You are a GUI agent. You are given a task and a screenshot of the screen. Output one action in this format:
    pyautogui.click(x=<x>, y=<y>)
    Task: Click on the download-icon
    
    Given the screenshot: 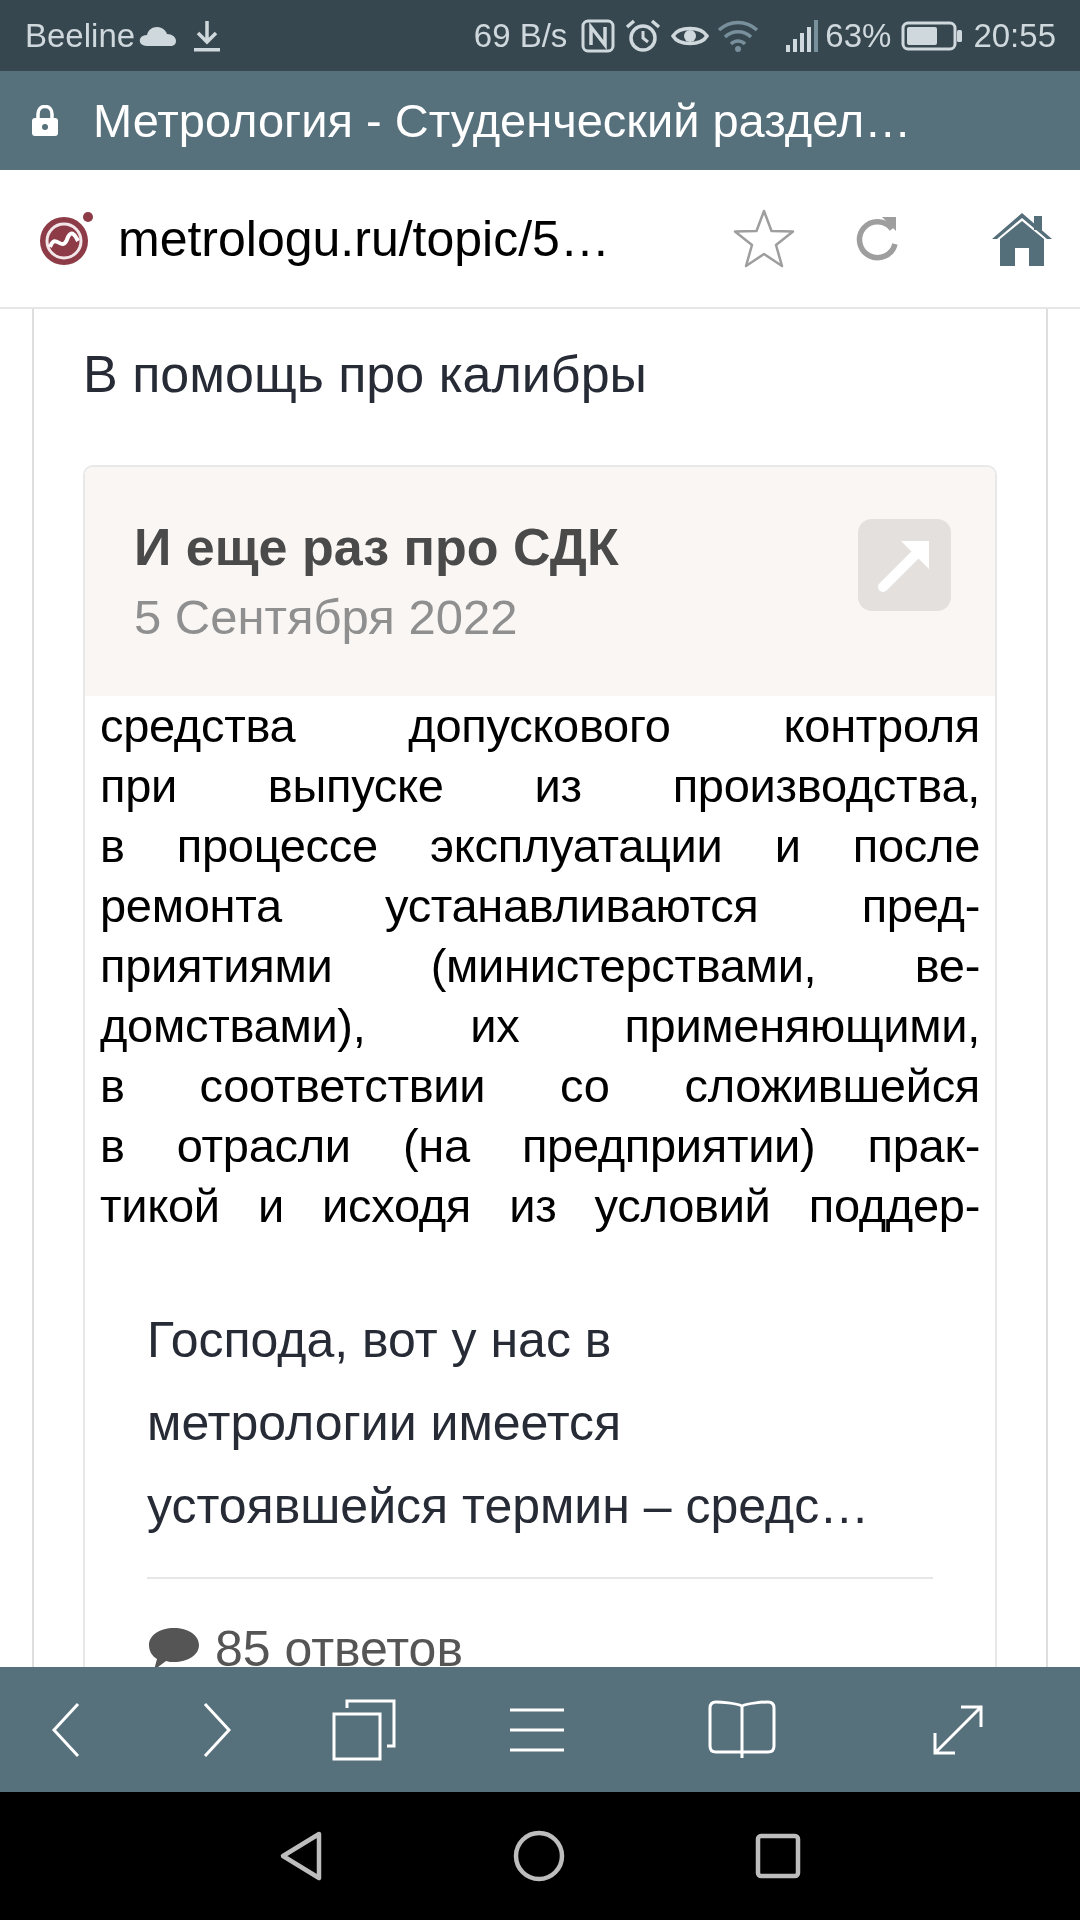 What is the action you would take?
    pyautogui.click(x=207, y=35)
    